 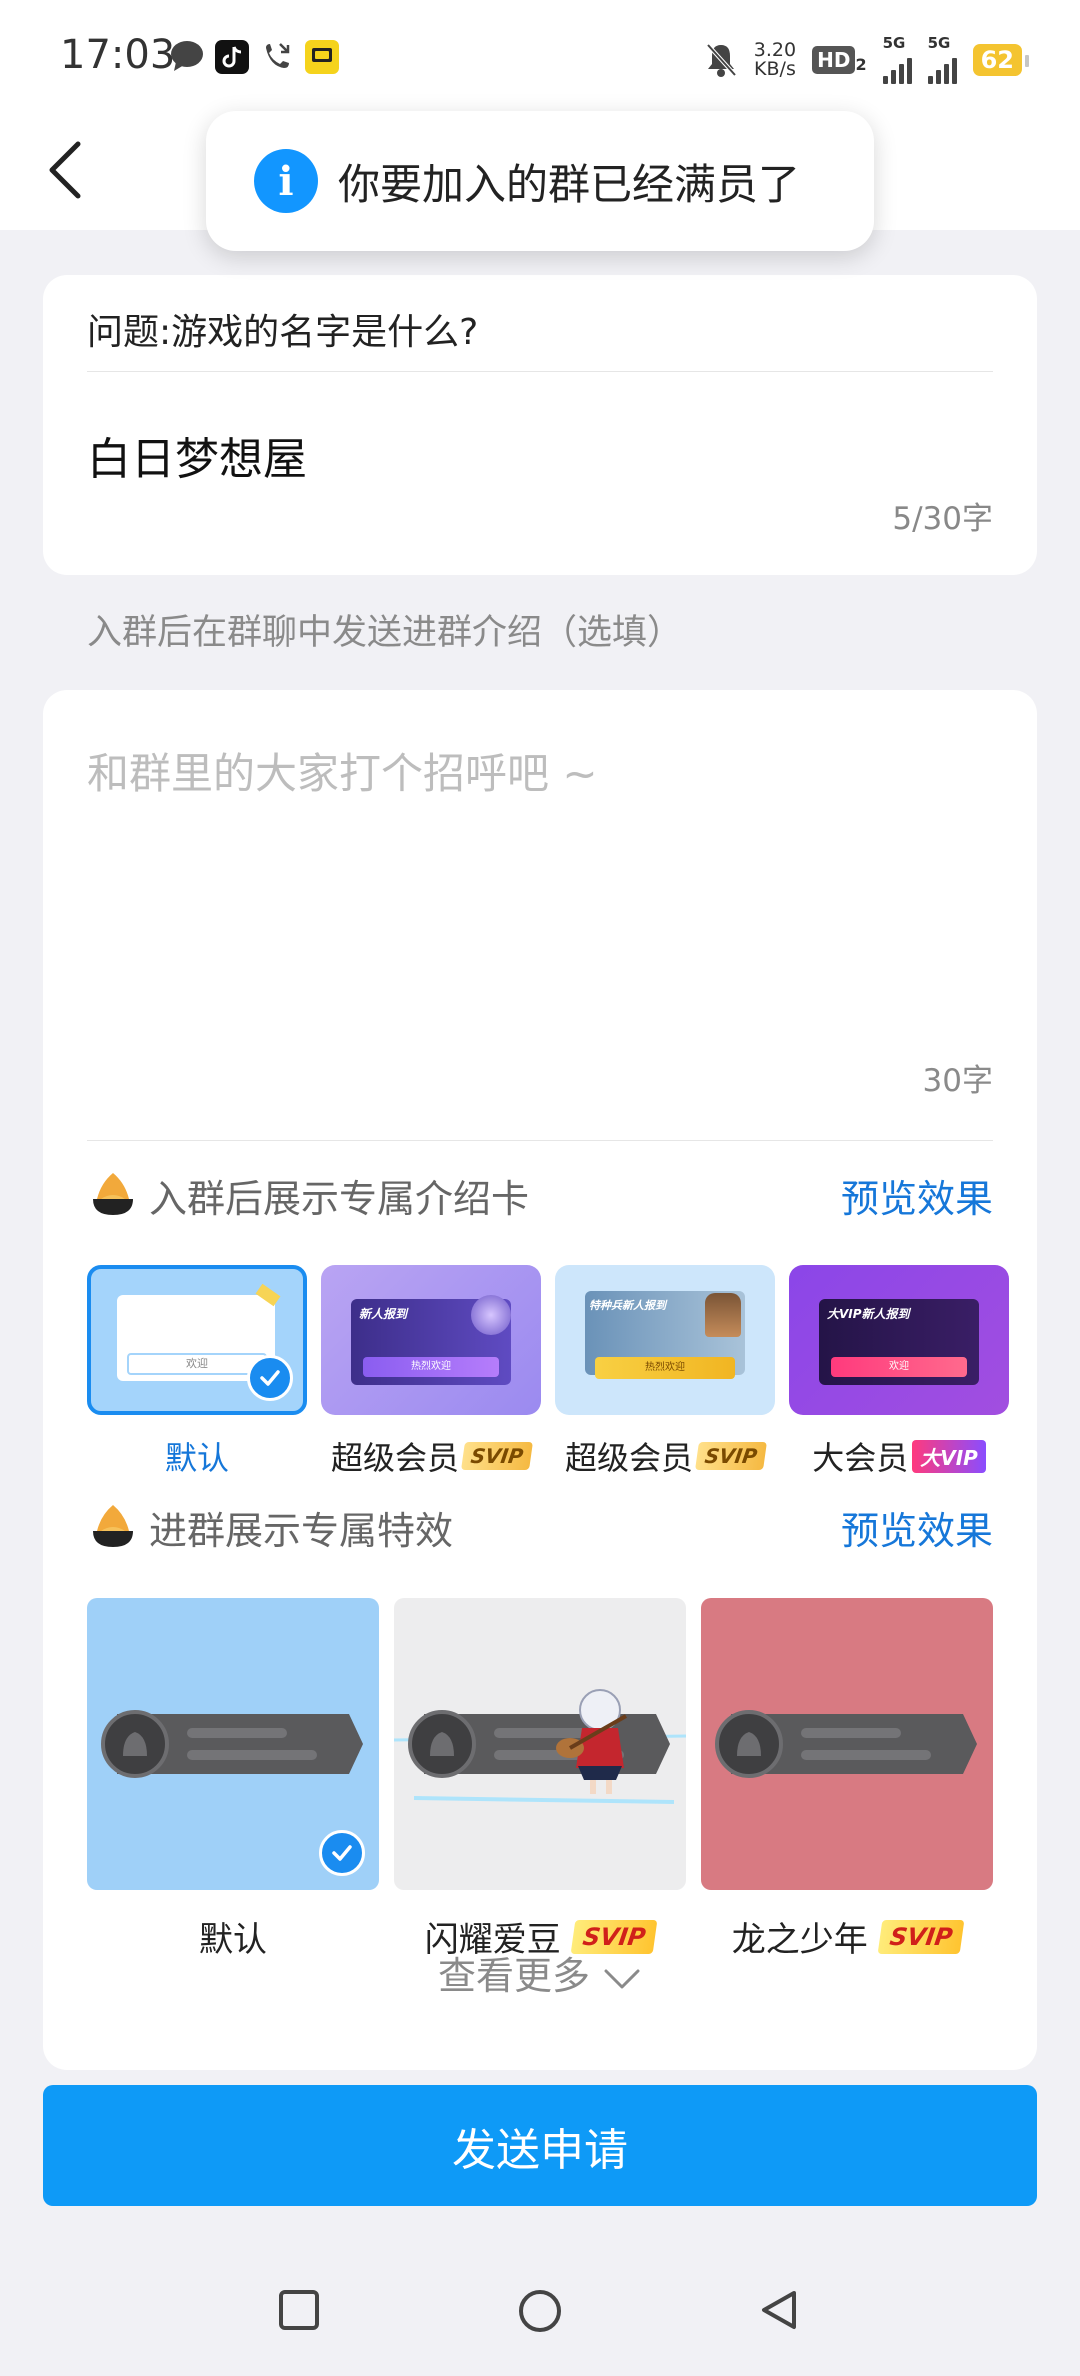 What do you see at coordinates (942, 519) in the screenshot?
I see `answer-char-counter: 5/30字` at bounding box center [942, 519].